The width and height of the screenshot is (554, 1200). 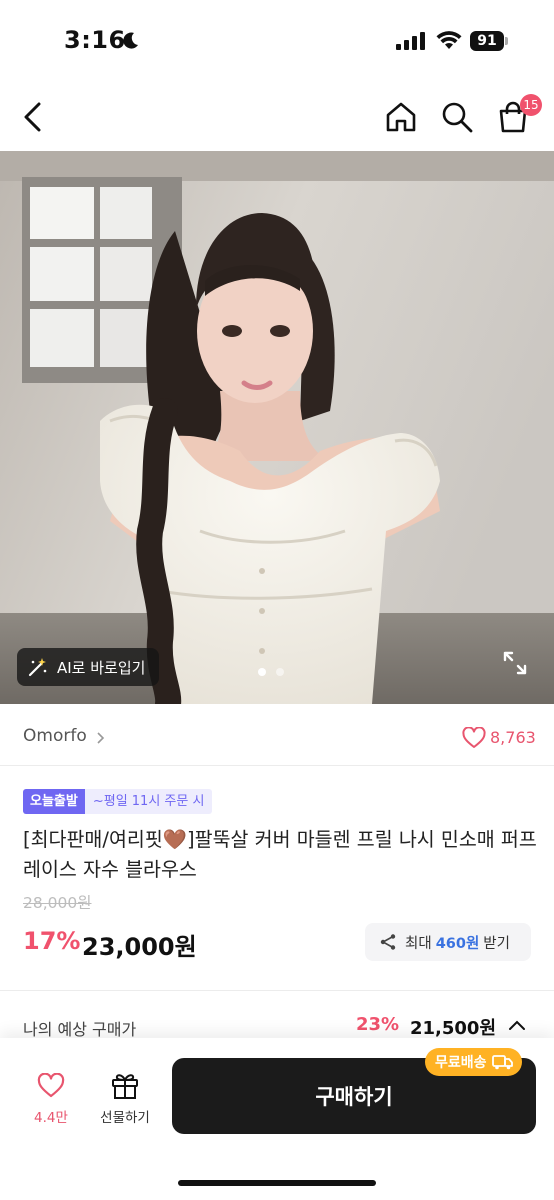 I want to click on heart-icon, so click(x=474, y=738).